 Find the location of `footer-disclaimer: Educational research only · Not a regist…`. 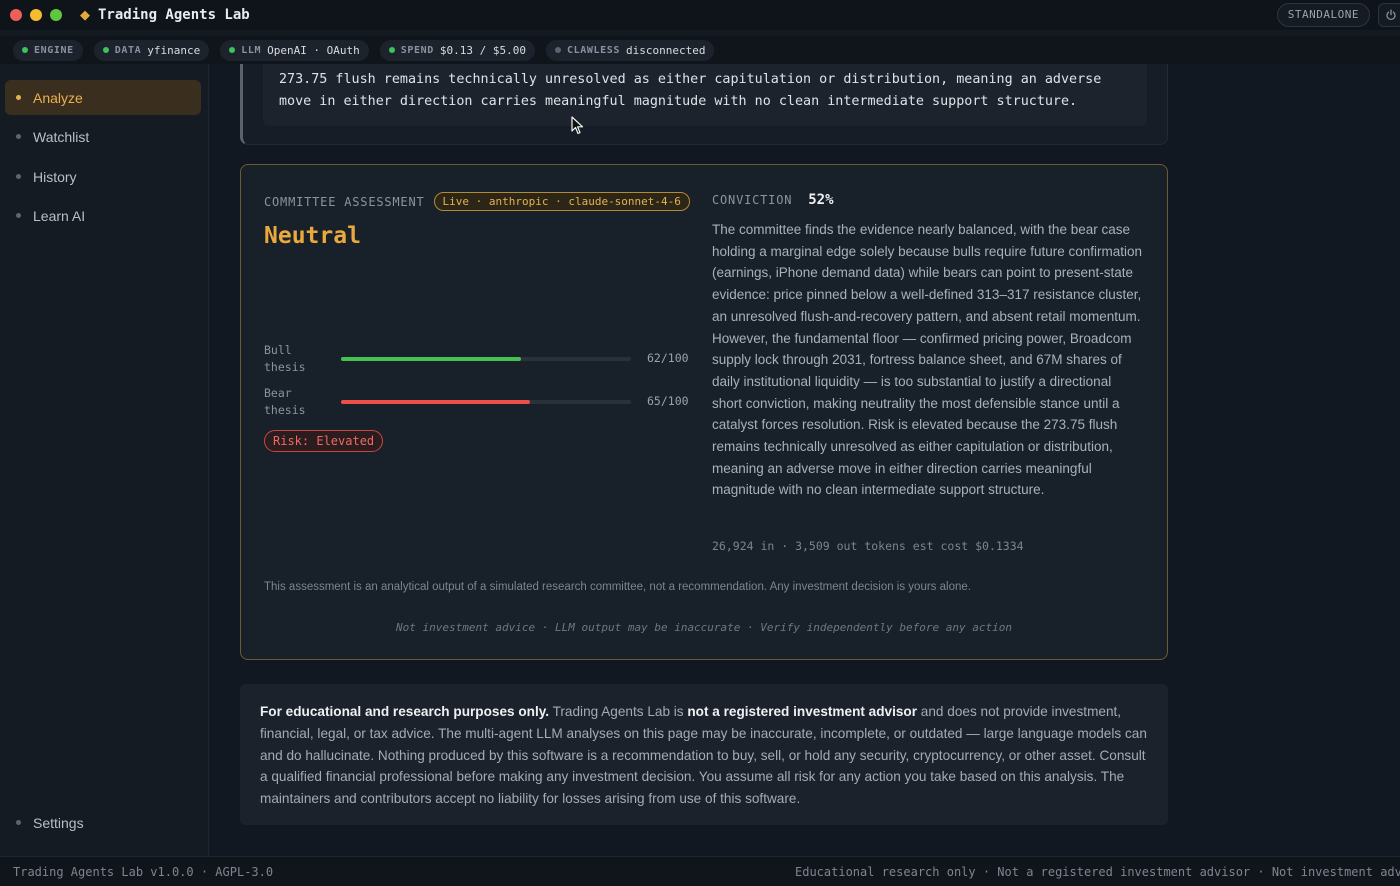

footer-disclaimer: Educational research only · Not a regist… is located at coordinates (1097, 872).